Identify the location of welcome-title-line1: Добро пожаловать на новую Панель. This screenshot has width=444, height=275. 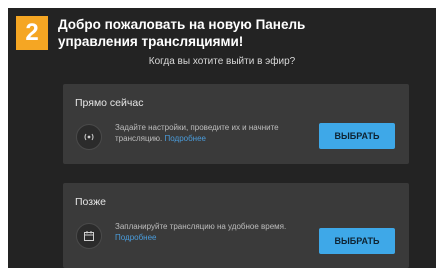
(182, 24).